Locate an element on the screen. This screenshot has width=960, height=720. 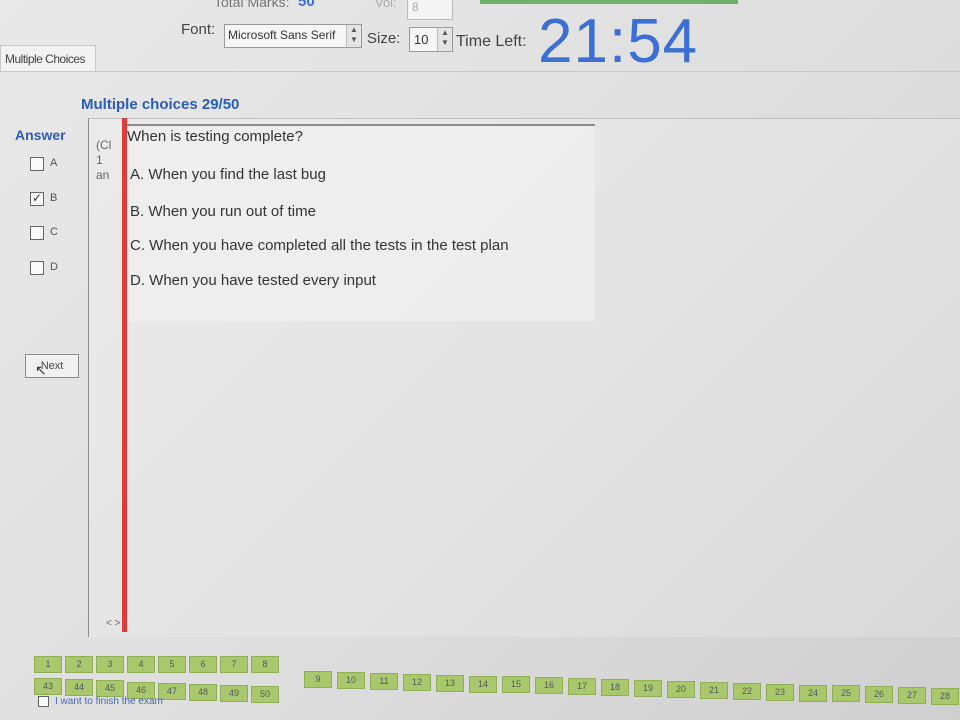
question-option-a: A. When you find the last bug is located at coordinates (228, 174).